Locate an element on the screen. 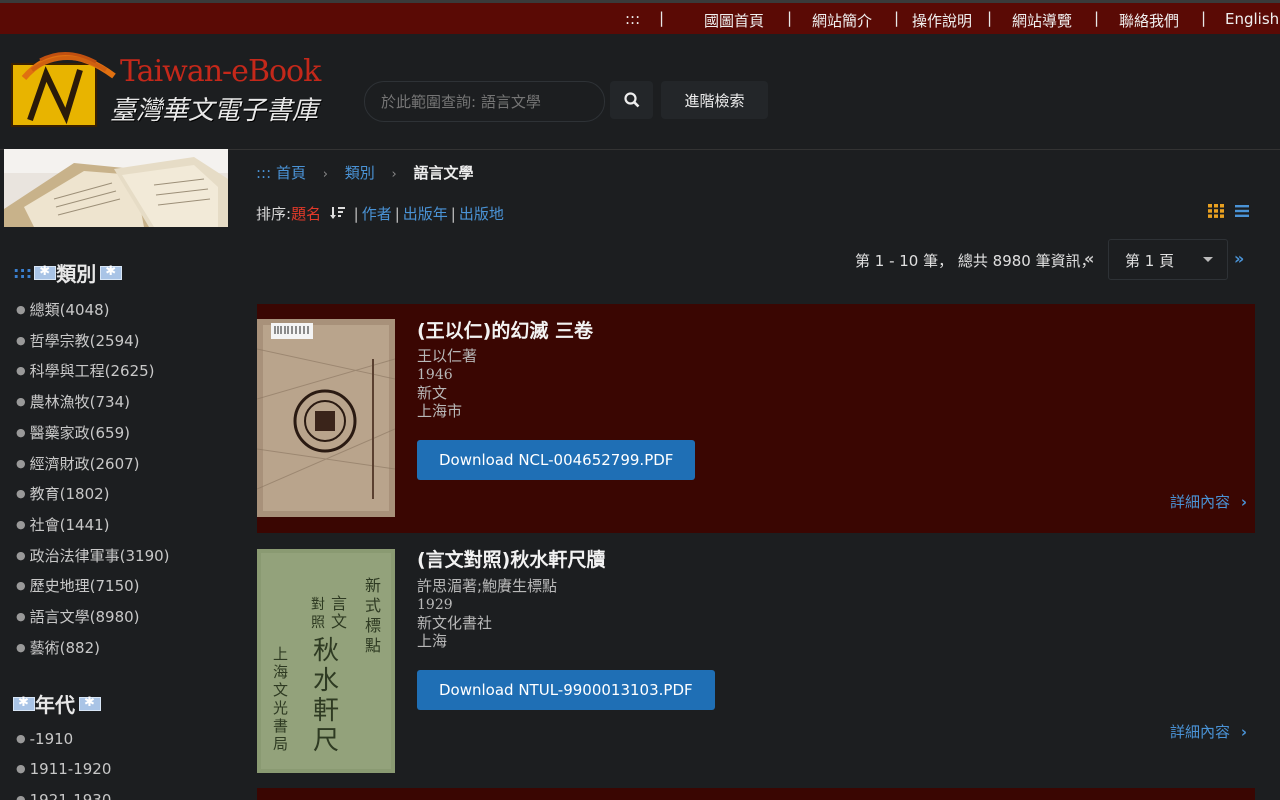 The image size is (1280, 800). category-item: ● 農林漁牧(734) is located at coordinates (73, 401).